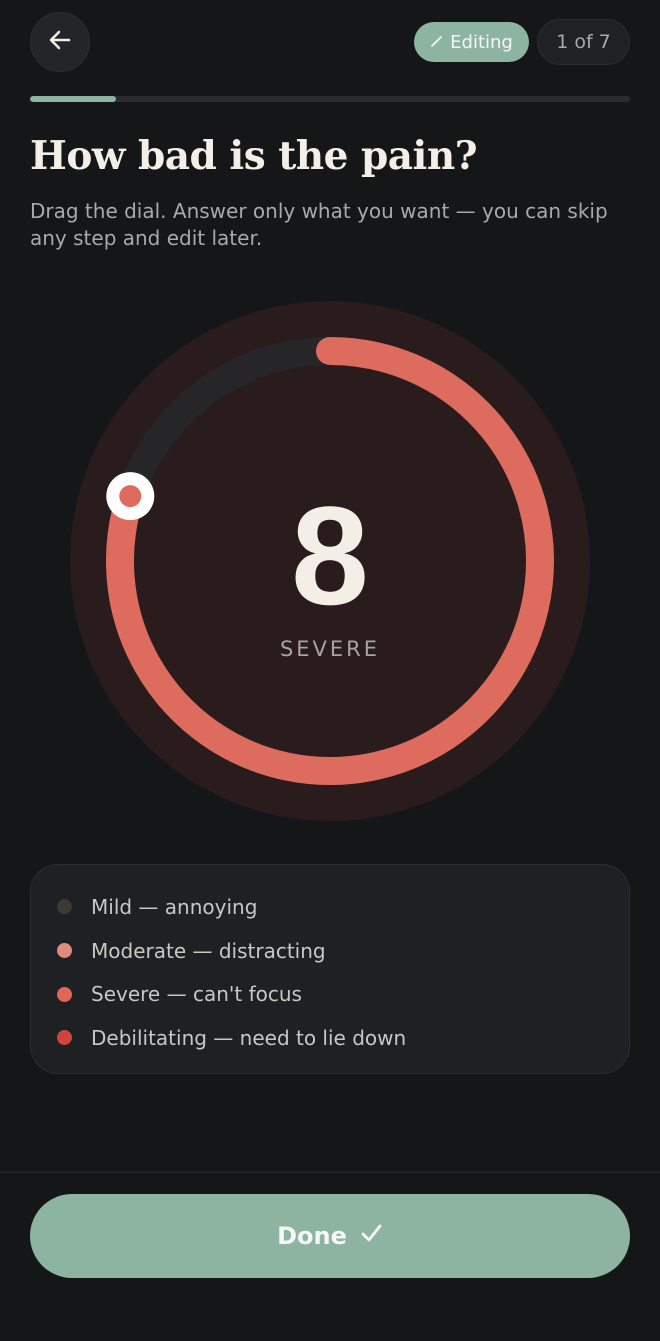 The image size is (660, 1341). I want to click on step-indicator: 1 of 7, so click(583, 42).